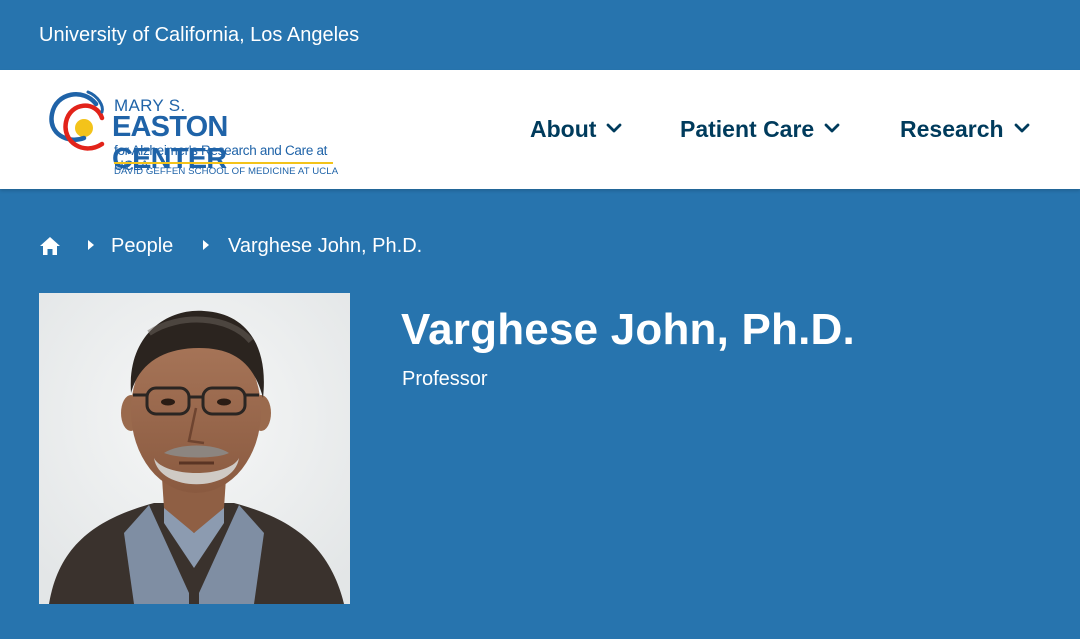 Image resolution: width=1080 pixels, height=639 pixels. I want to click on nav-research: Research, so click(965, 129).